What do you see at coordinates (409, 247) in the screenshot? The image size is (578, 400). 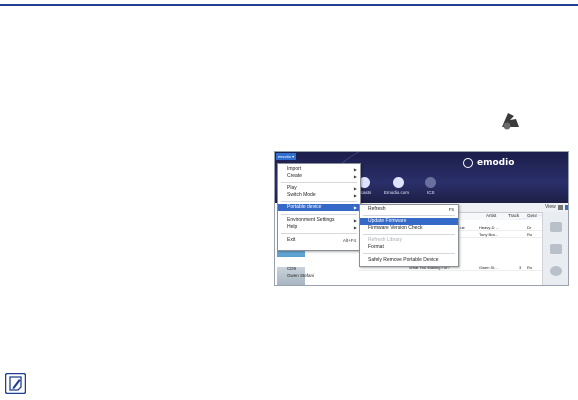 I see `menu-item-format: Format` at bounding box center [409, 247].